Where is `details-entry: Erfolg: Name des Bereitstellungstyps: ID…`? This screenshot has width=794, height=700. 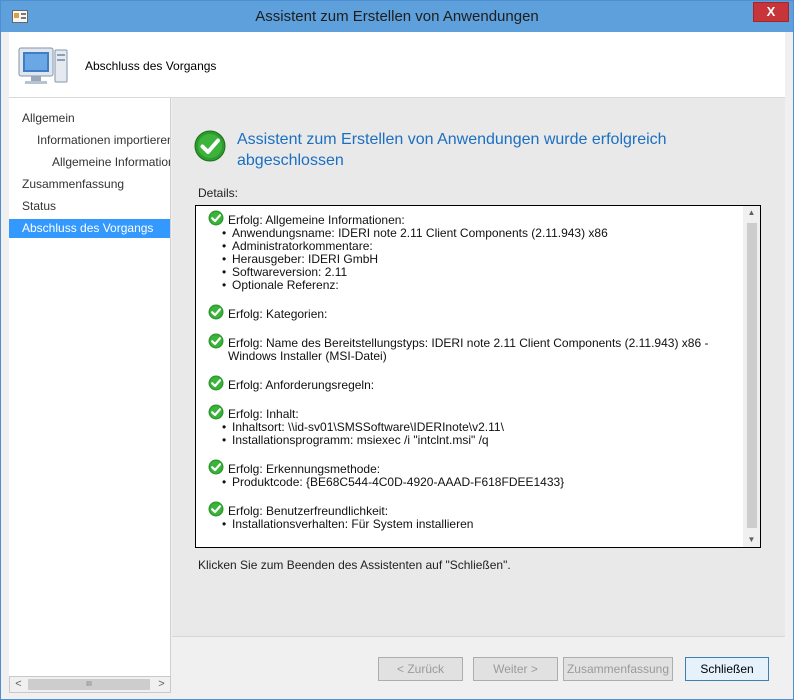 details-entry: Erfolg: Name des Bereitstellungstyps: ID… is located at coordinates (475, 348).